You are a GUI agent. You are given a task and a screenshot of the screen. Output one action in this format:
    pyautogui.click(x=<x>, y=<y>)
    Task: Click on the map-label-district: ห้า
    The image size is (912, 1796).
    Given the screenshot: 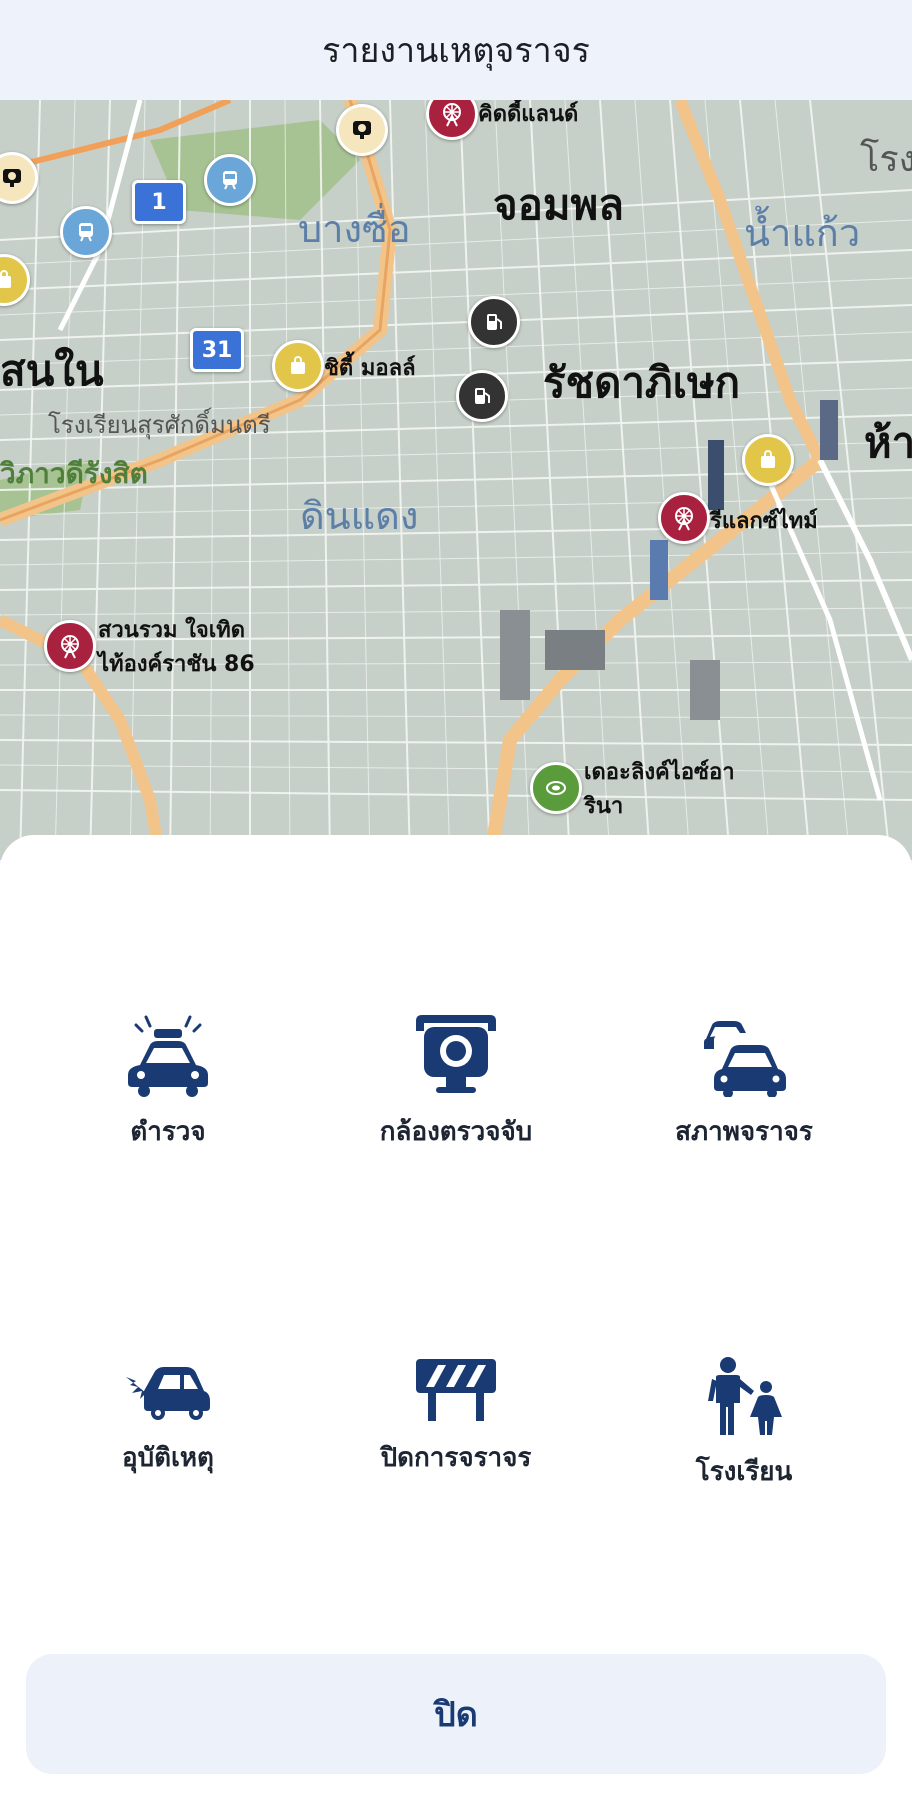 What is the action you would take?
    pyautogui.click(x=888, y=442)
    